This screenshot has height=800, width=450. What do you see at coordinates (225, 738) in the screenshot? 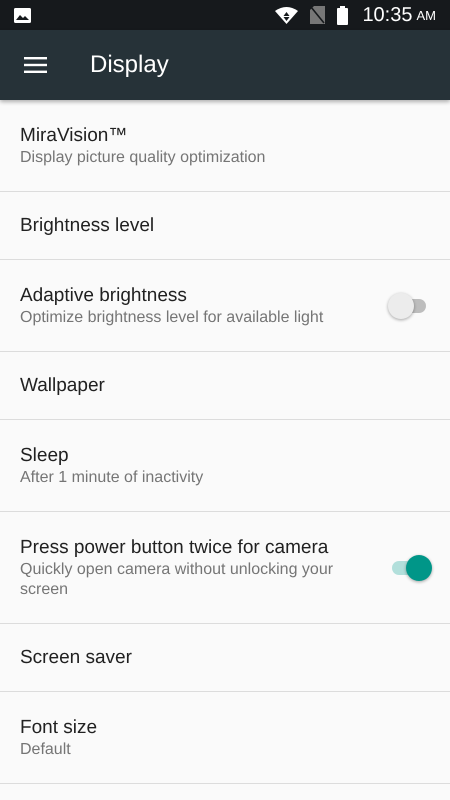
I see `setting-row: Font size Default` at bounding box center [225, 738].